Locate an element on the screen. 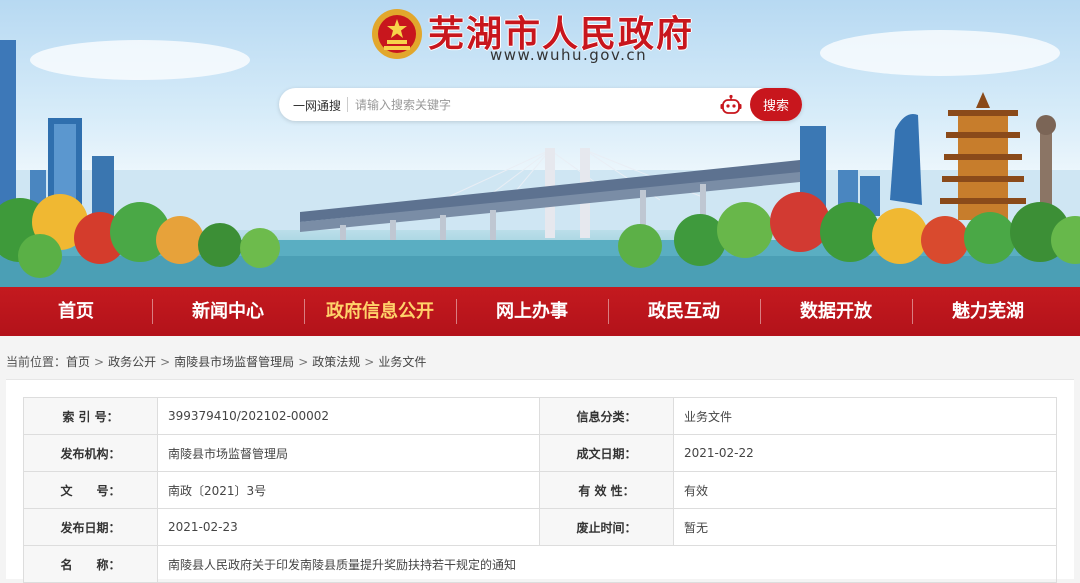 This screenshot has width=1080, height=583. logo is located at coordinates (397, 34).